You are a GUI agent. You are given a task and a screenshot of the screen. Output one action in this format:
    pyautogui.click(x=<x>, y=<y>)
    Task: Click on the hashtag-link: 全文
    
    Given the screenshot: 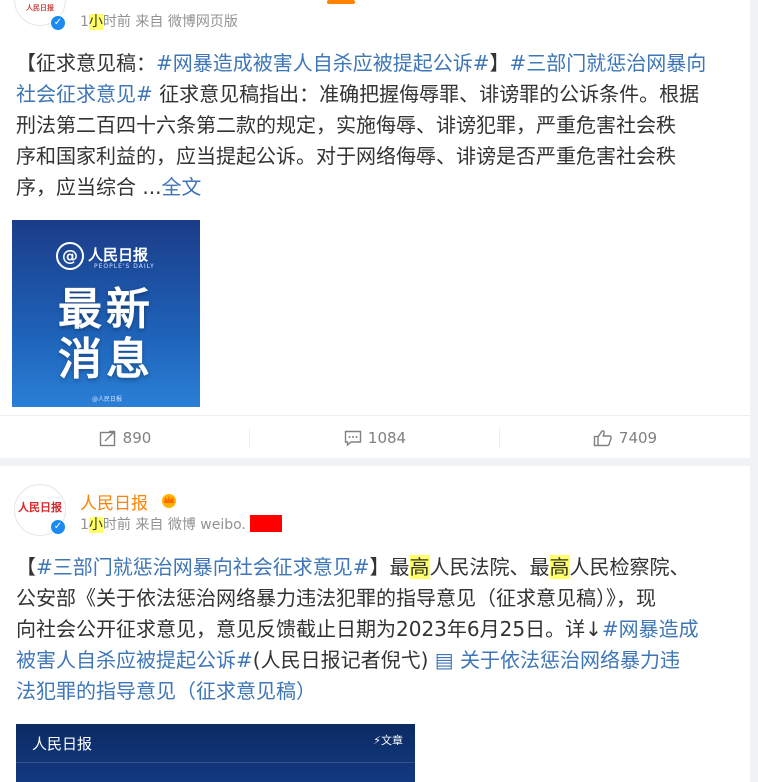 What is the action you would take?
    pyautogui.click(x=181, y=187)
    